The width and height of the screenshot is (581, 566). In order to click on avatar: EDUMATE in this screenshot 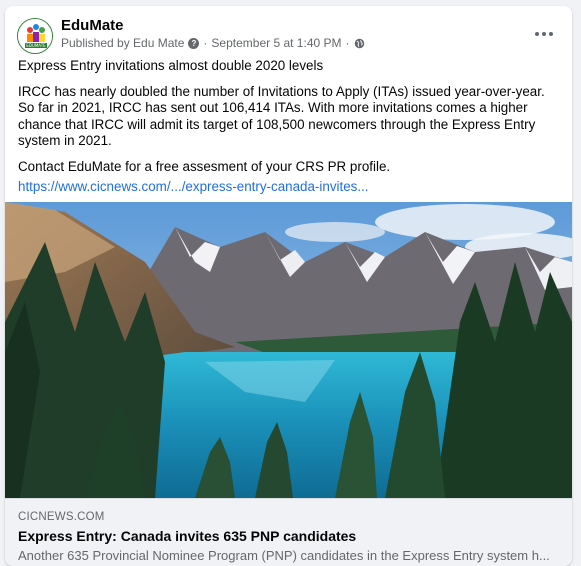, I will do `click(35, 36)`.